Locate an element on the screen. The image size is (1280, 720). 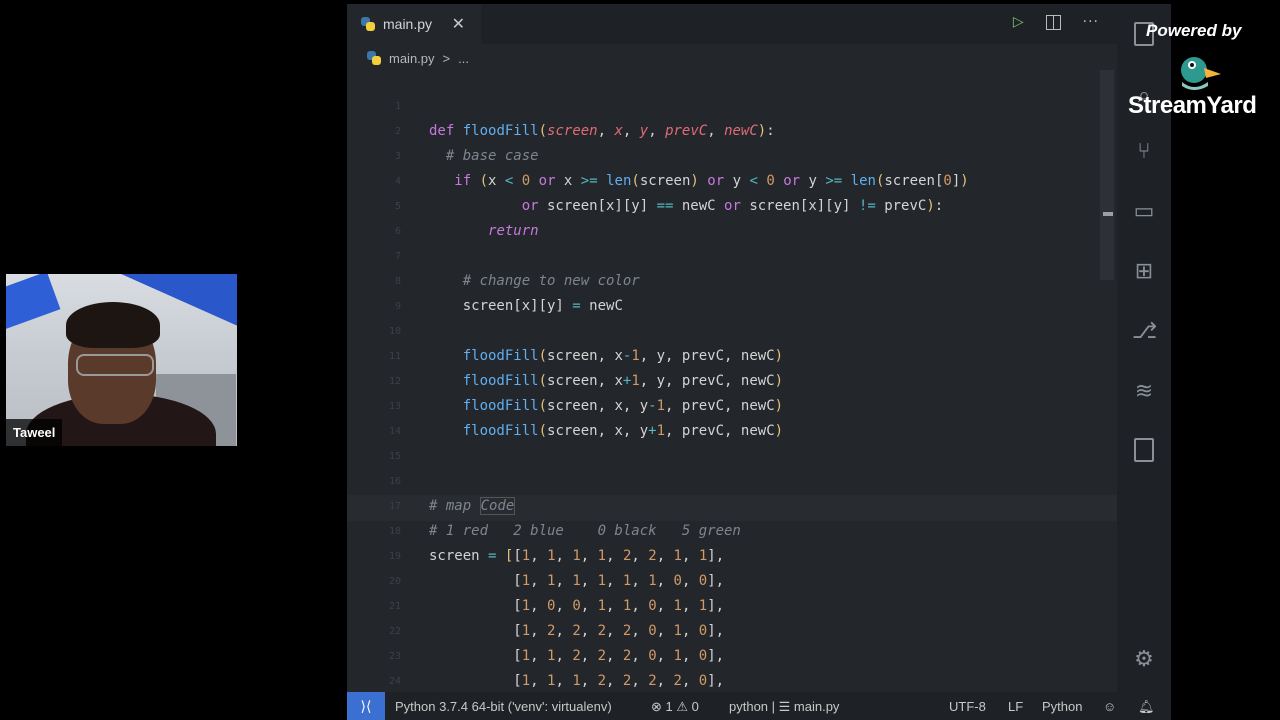
feedback-icon: ☺ is located at coordinates (1109, 706).